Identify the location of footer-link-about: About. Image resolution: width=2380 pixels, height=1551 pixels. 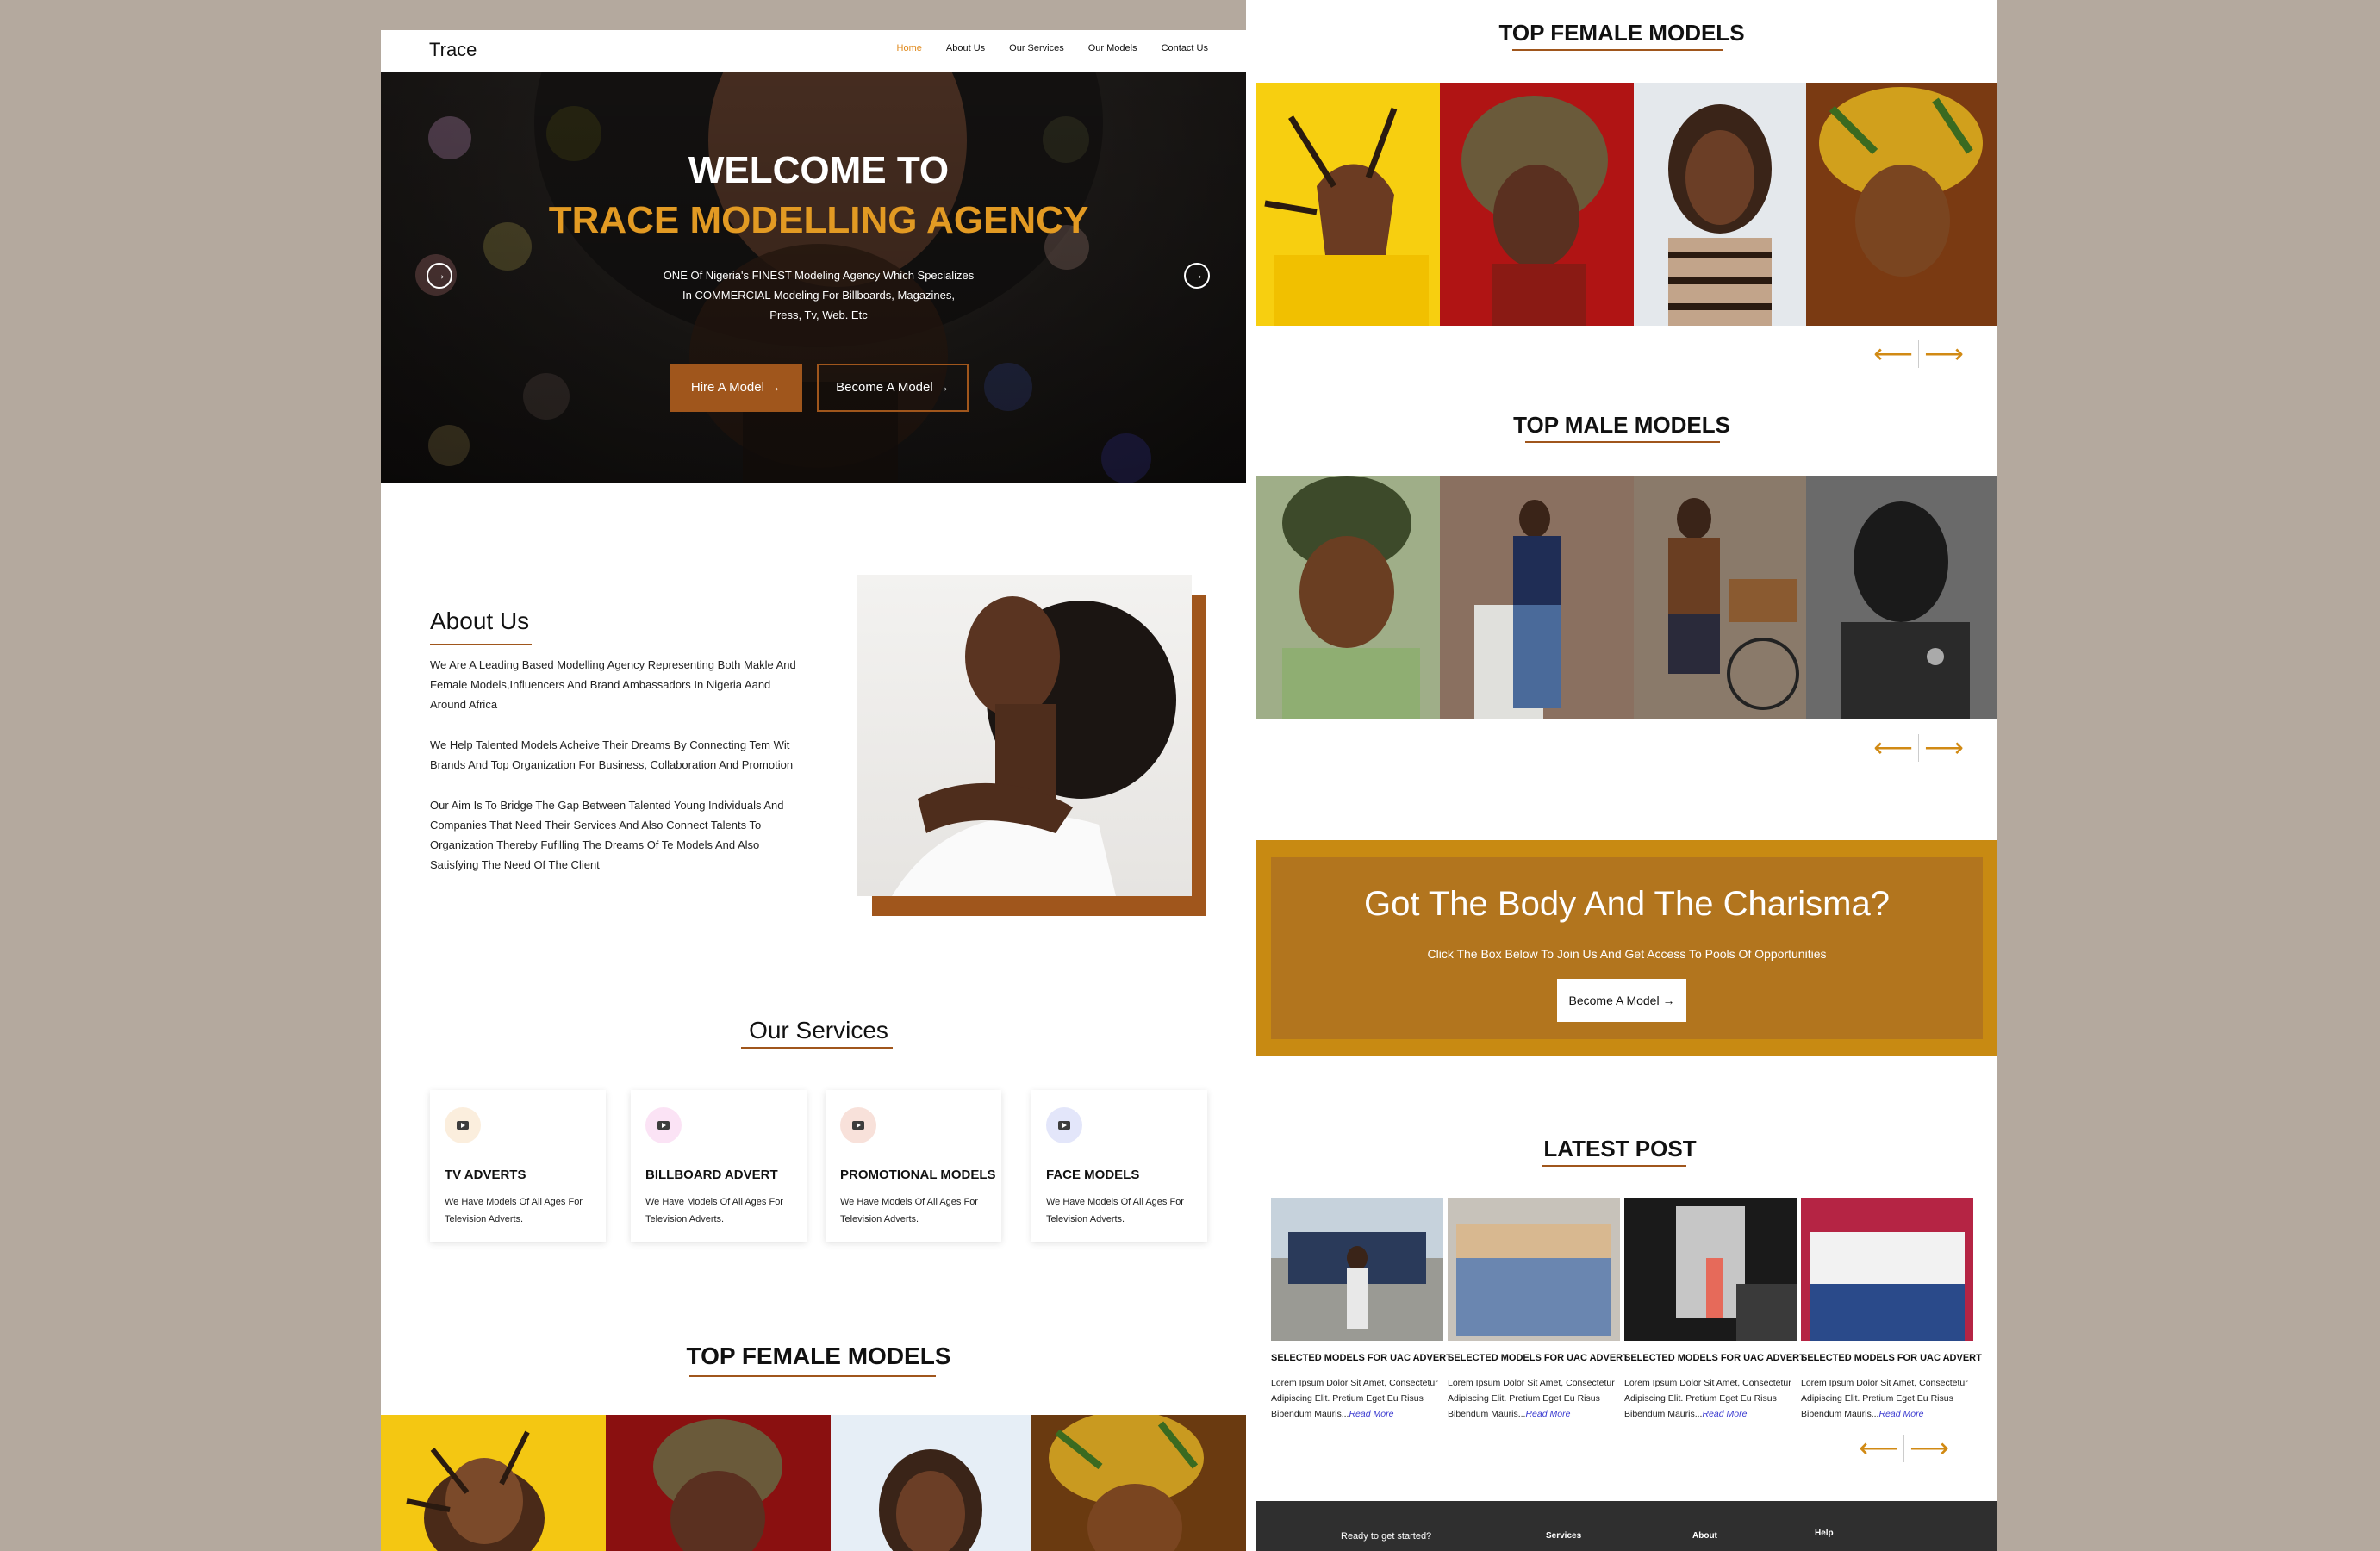
(1704, 1536).